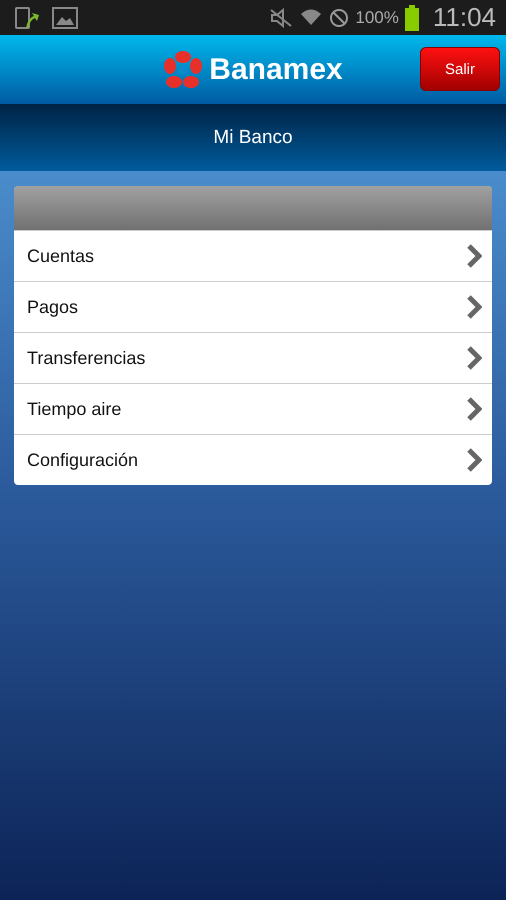 The image size is (506, 900). What do you see at coordinates (276, 69) in the screenshot?
I see `brand-name: Banamex` at bounding box center [276, 69].